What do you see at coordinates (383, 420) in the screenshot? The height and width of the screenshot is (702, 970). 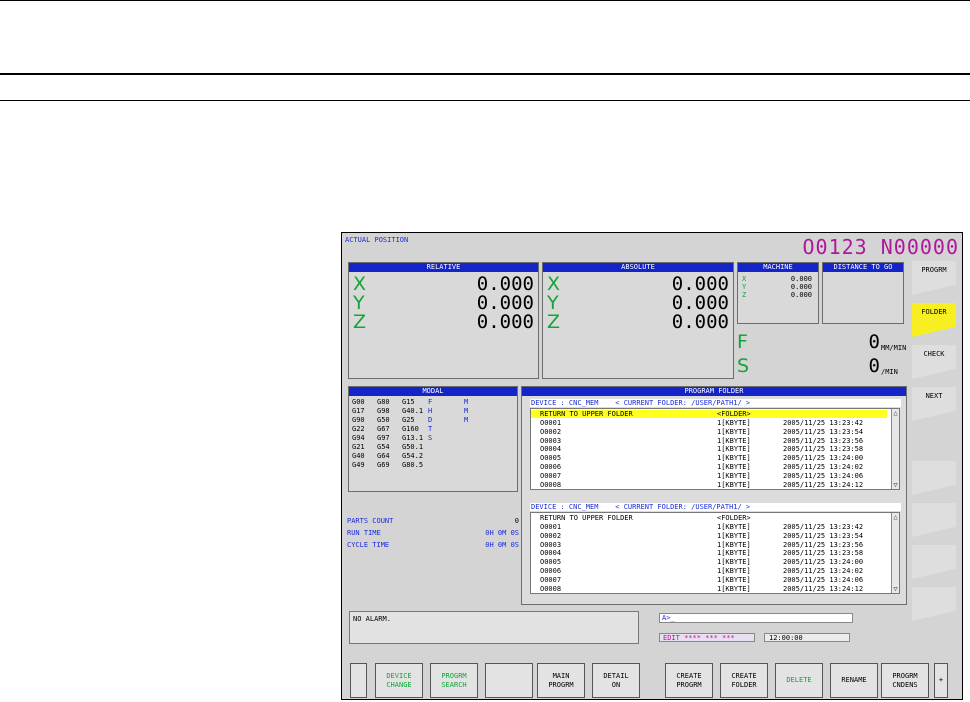 I see `modal-cell: G50` at bounding box center [383, 420].